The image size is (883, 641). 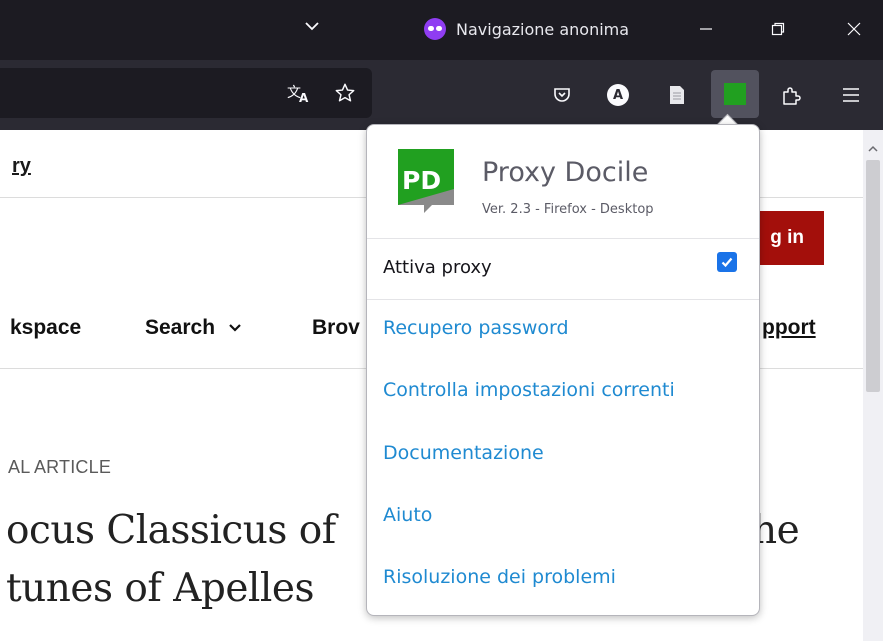 I want to click on nav-search: Search, so click(x=194, y=328).